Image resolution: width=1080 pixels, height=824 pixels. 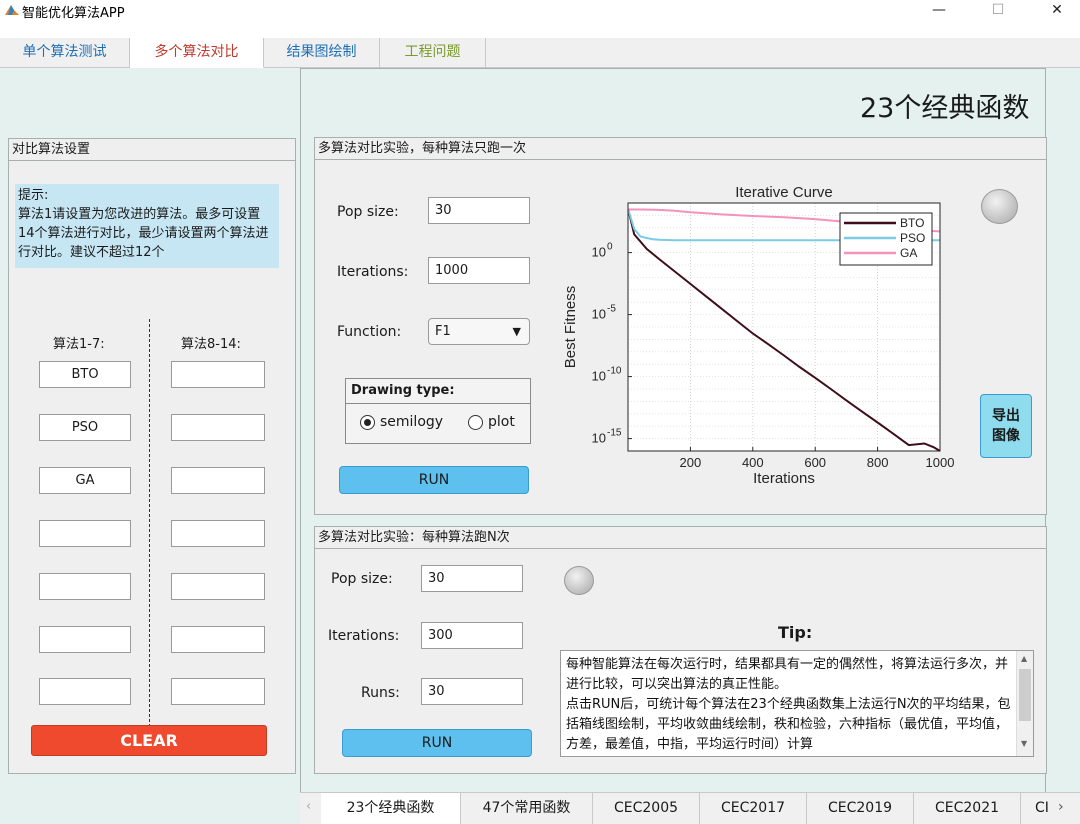 I want to click on chart-title: Iterative Curve, so click(x=784, y=192).